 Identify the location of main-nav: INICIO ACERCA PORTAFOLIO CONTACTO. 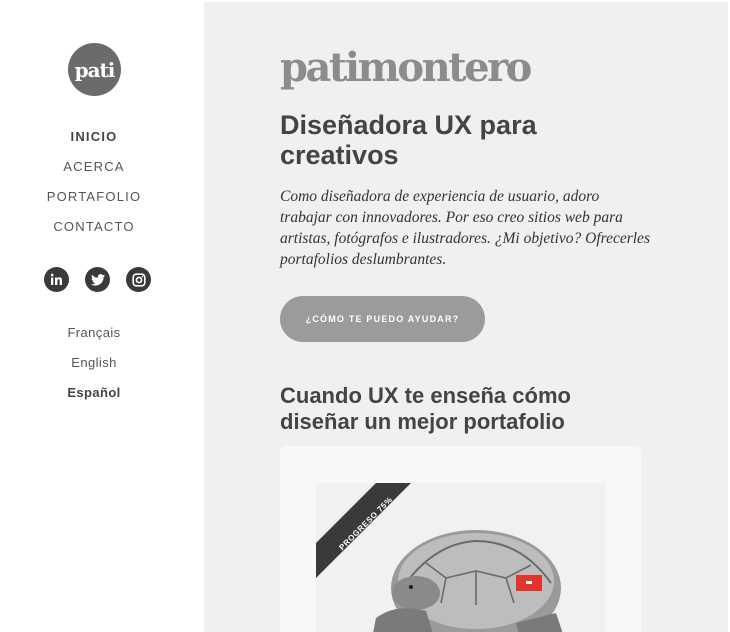
(94, 187).